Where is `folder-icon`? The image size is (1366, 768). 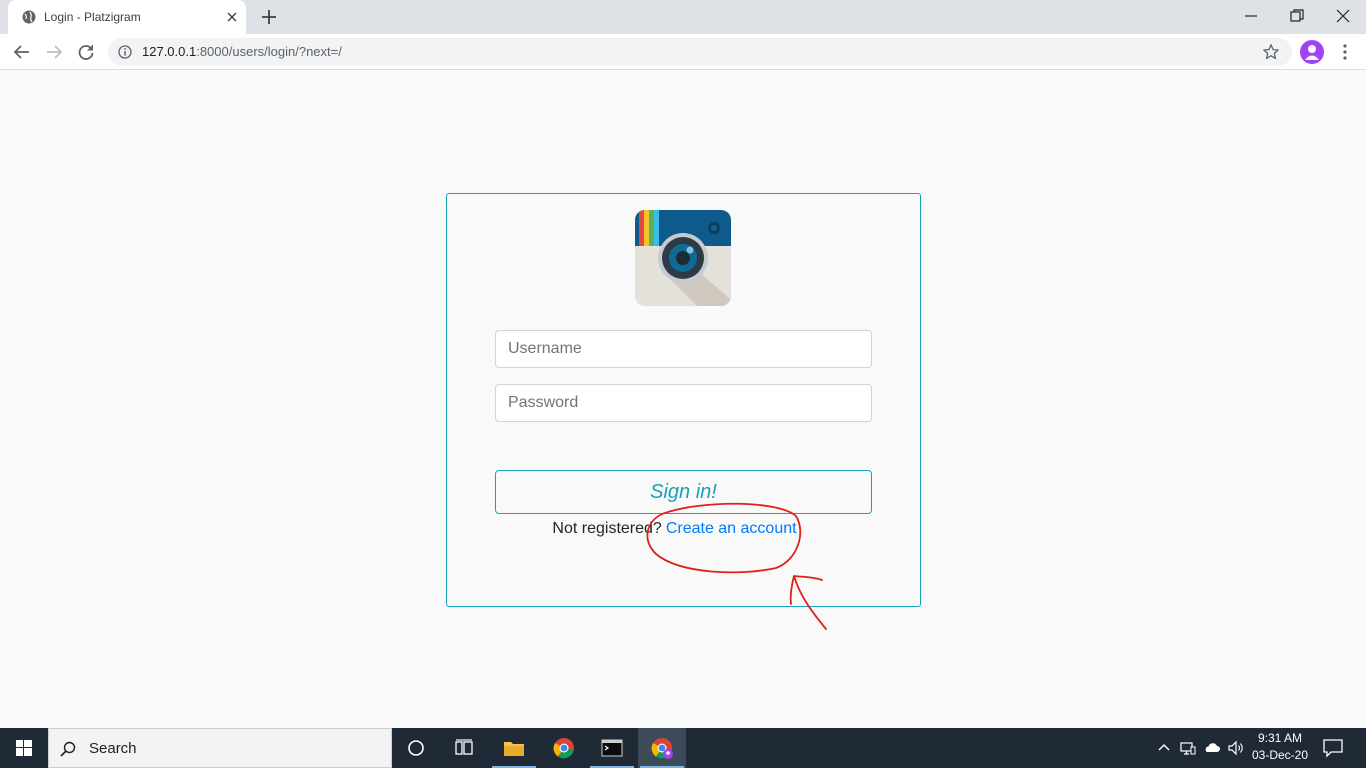
folder-icon is located at coordinates (514, 749).